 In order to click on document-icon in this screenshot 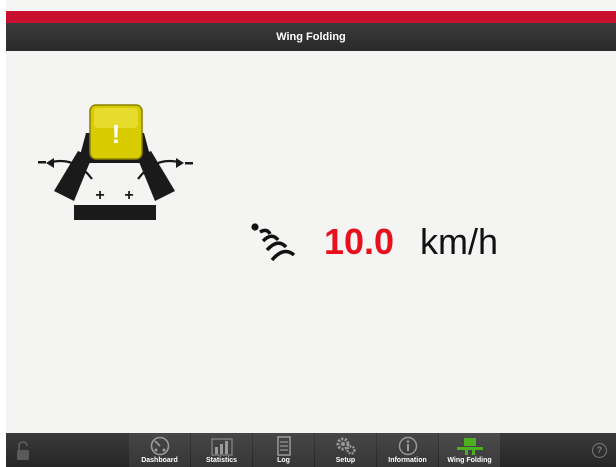, I will do `click(283, 446)`.